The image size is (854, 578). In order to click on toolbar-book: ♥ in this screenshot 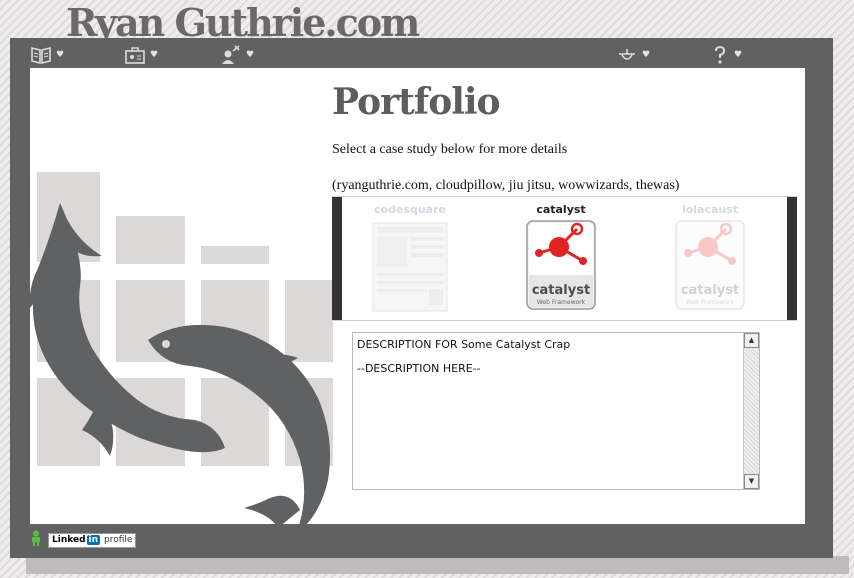, I will do `click(47, 55)`.